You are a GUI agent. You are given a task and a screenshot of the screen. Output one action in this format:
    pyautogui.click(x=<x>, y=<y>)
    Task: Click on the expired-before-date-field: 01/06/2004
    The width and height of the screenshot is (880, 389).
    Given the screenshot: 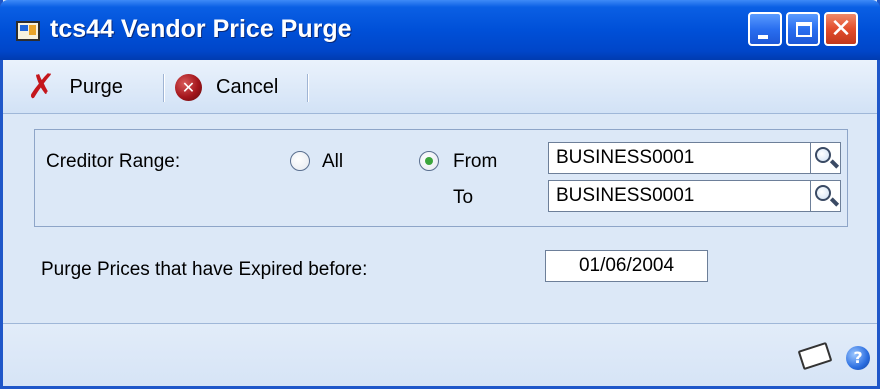 What is the action you would take?
    pyautogui.click(x=626, y=266)
    